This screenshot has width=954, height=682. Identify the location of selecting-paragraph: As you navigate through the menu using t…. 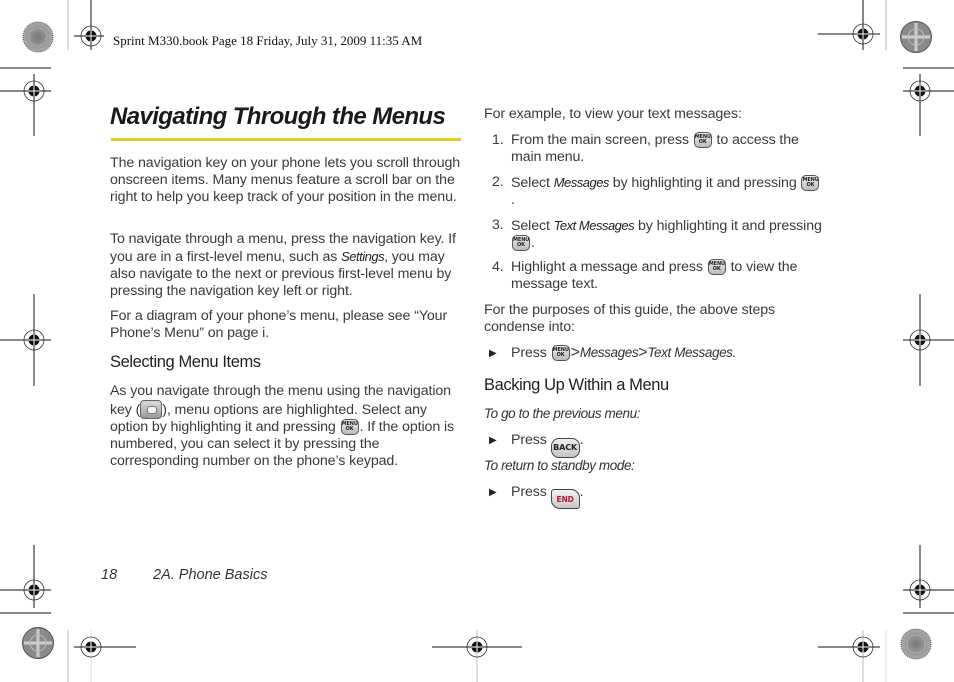
(282, 426).